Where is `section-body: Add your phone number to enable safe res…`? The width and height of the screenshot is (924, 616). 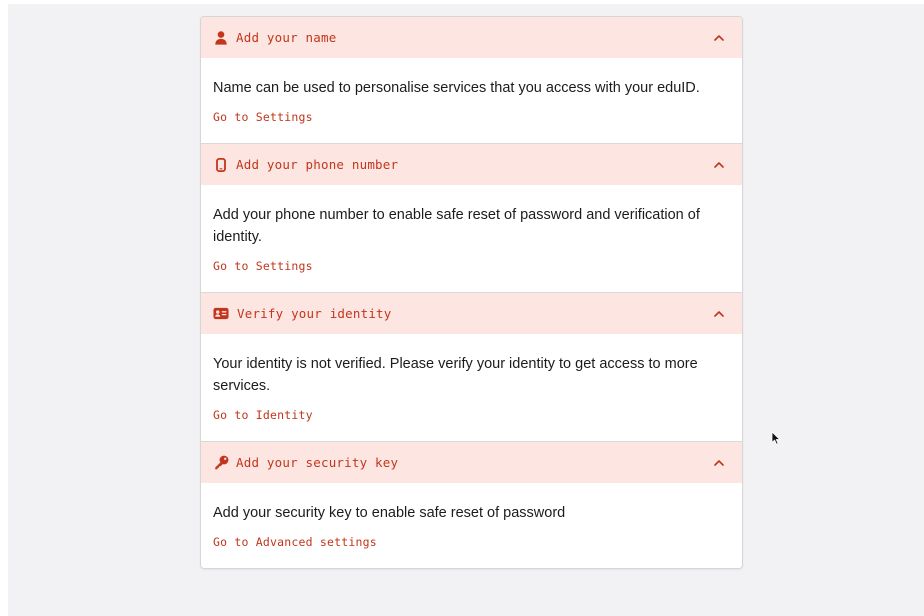 section-body: Add your phone number to enable safe res… is located at coordinates (471, 238).